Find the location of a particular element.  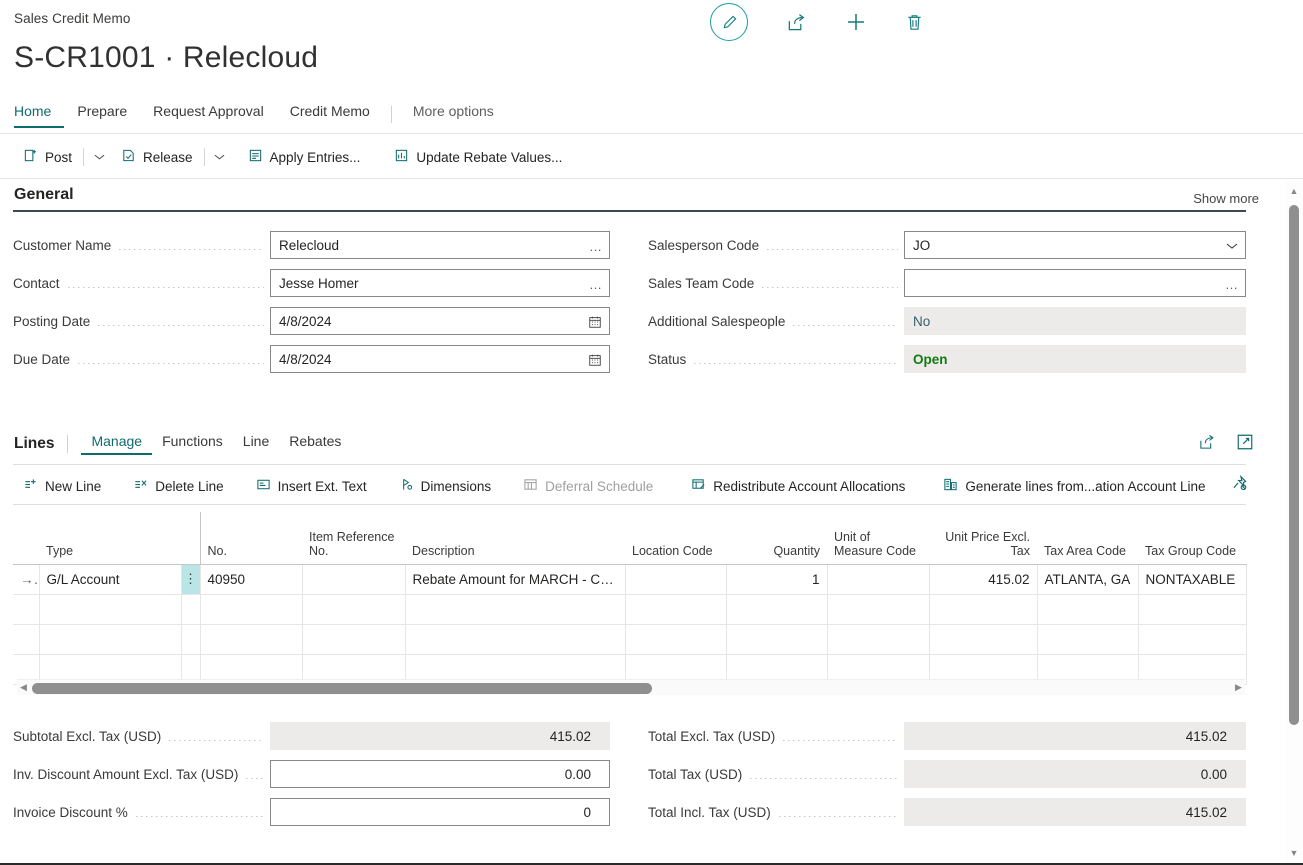

tab-more-options: More options is located at coordinates (453, 115).